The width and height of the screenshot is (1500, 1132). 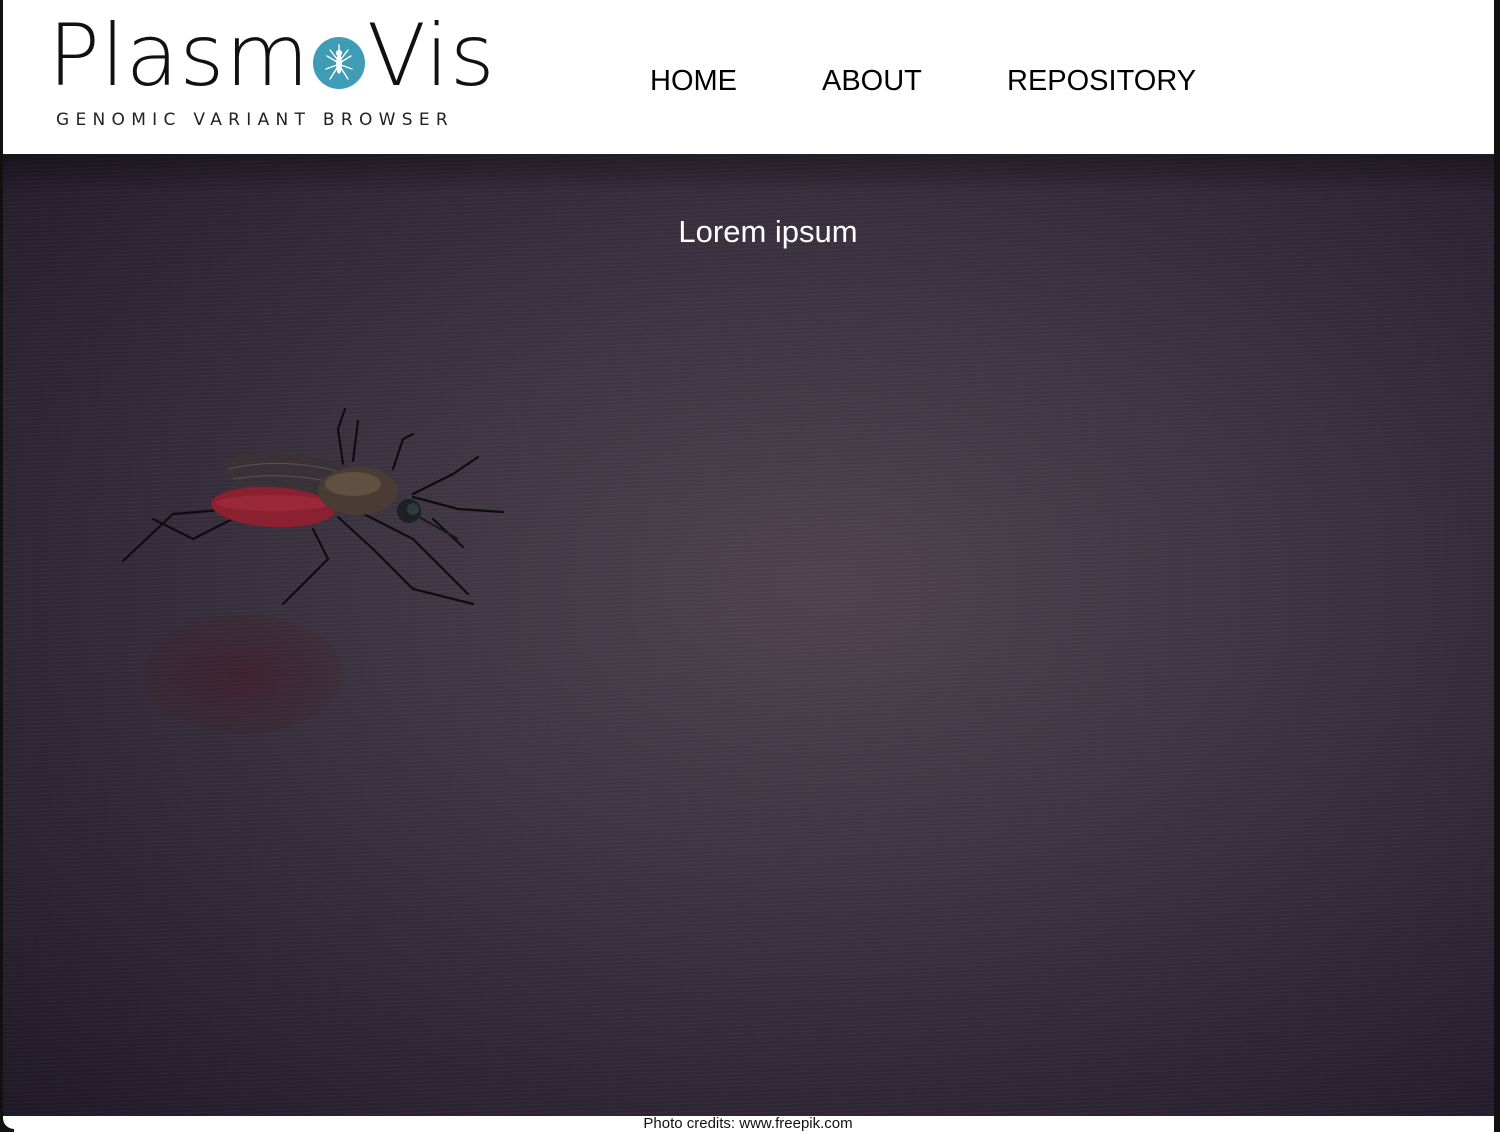 I want to click on brand-tagline: GENOMIC VARIANT BROWSER, so click(x=255, y=120).